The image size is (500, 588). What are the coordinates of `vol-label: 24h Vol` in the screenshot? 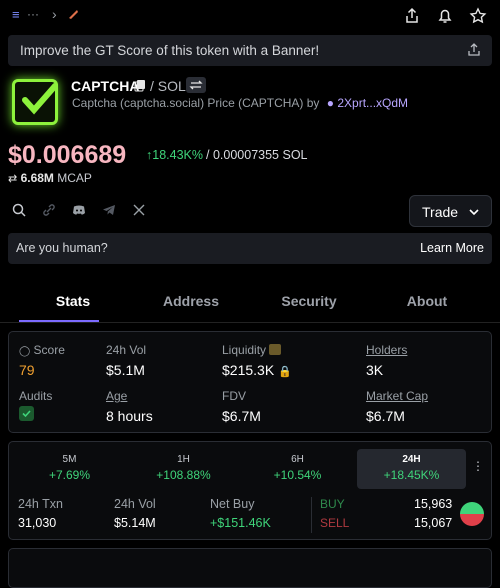 It's located at (126, 350).